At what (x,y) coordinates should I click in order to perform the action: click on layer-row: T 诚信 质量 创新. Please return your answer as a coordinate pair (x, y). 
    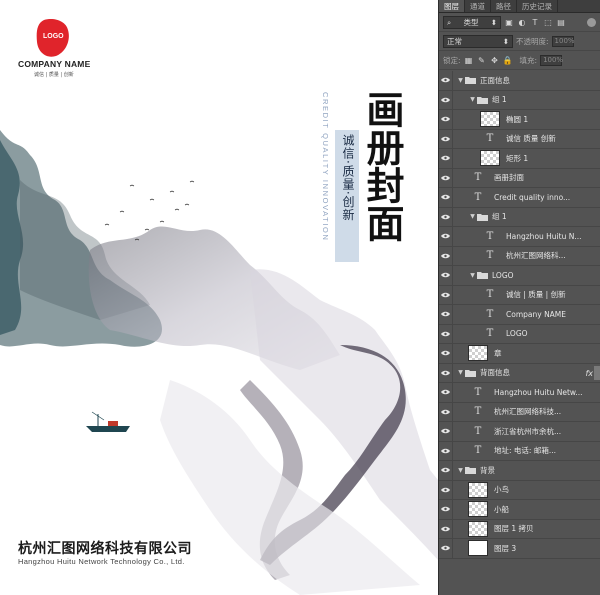
    Looking at the image, I should click on (519, 139).